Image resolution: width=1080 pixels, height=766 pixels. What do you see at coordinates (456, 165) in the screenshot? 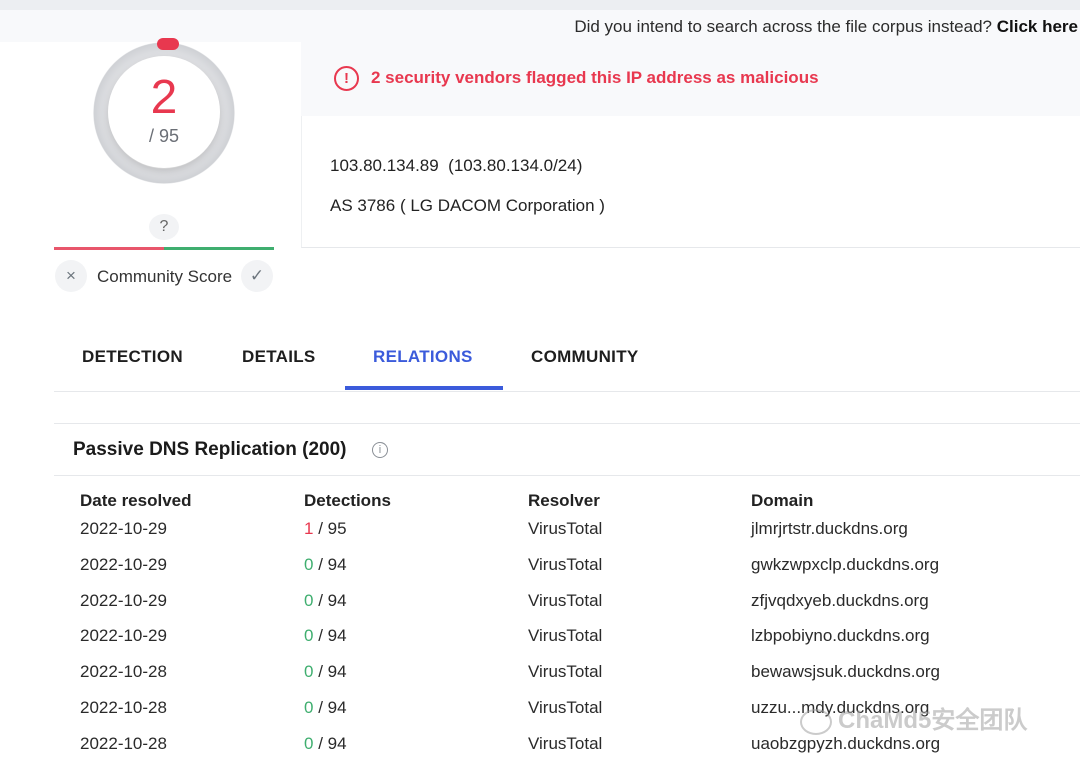
I see `ip-address: 103.80.134.89 (103.80.134.0/24)` at bounding box center [456, 165].